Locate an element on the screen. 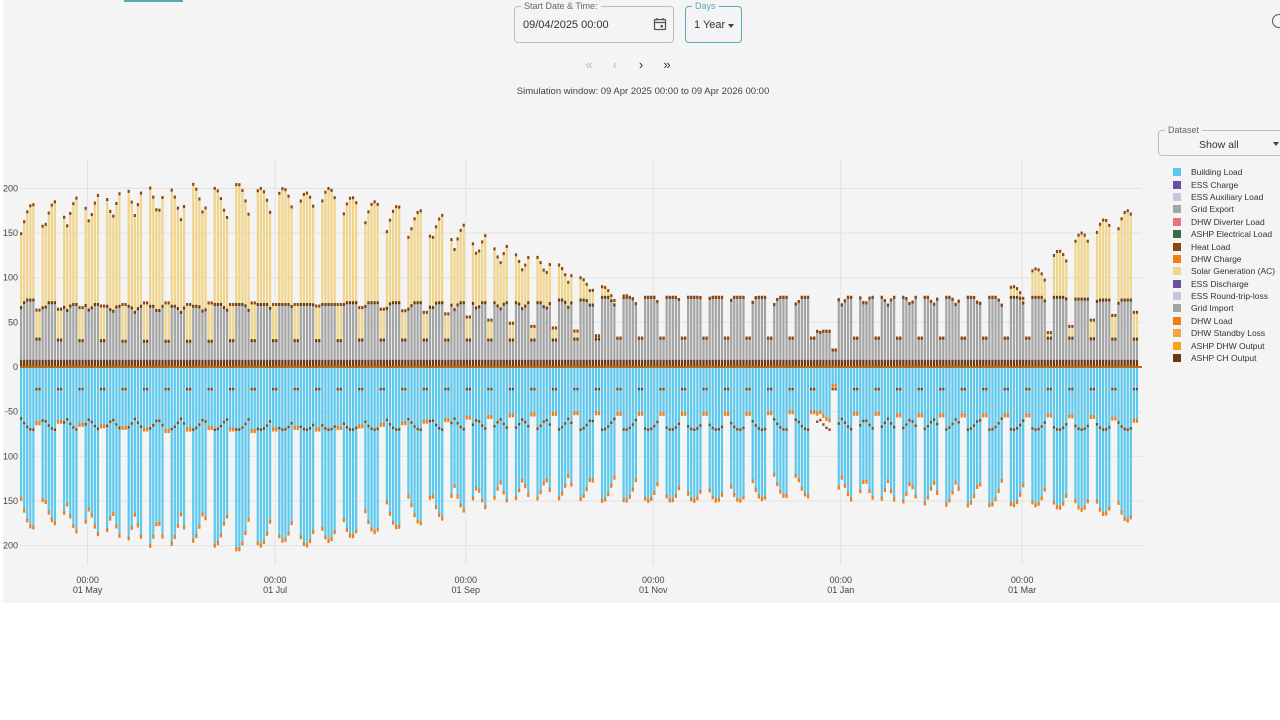 The width and height of the screenshot is (1280, 720). legend-item: DHW Load is located at coordinates (1224, 321).